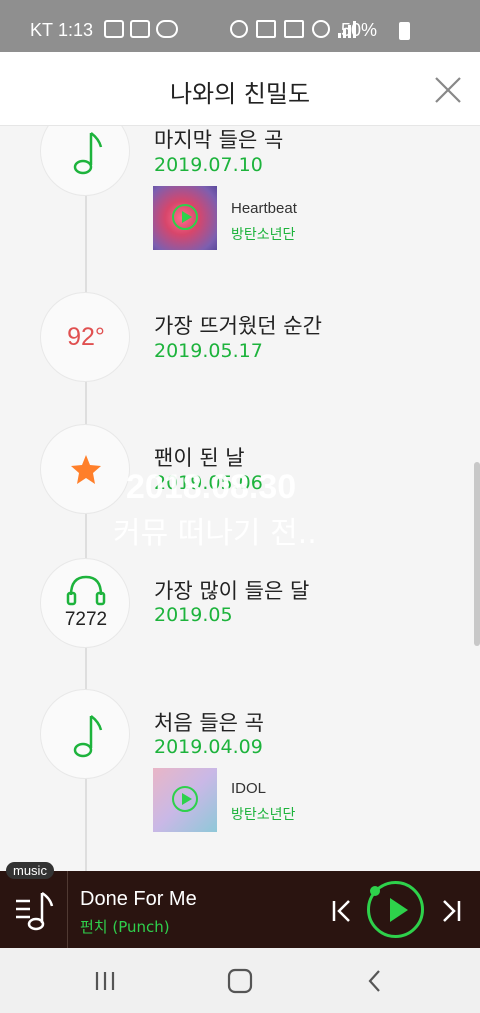 The width and height of the screenshot is (480, 1013). I want to click on prev-icon, so click(342, 911).